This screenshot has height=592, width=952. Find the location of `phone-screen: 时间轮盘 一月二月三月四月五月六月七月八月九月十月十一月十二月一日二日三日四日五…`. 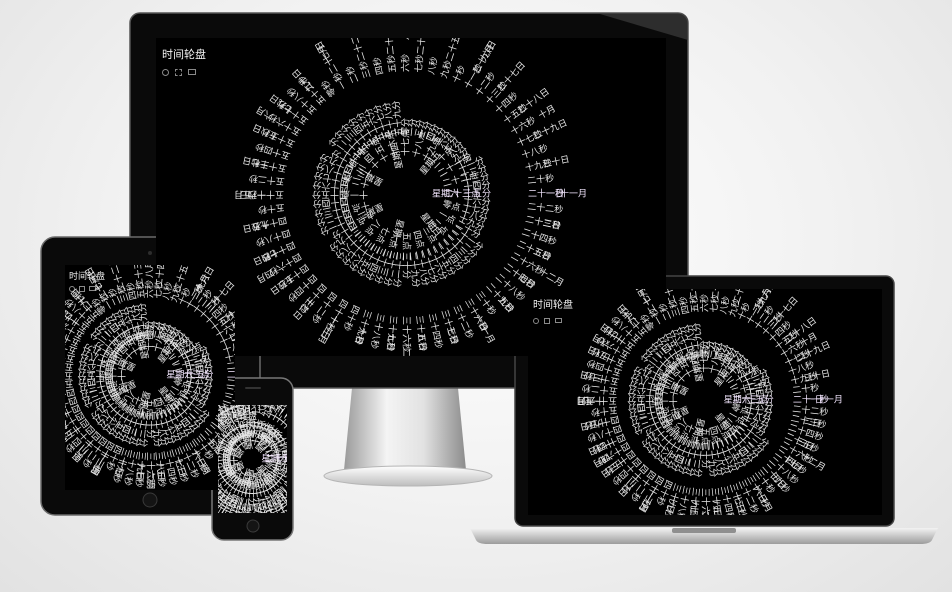

phone-screen: 时间轮盘 一月二月三月四月五月六月七月八月九月十月十一月十二月一日二日三日四日五… is located at coordinates (252, 459).